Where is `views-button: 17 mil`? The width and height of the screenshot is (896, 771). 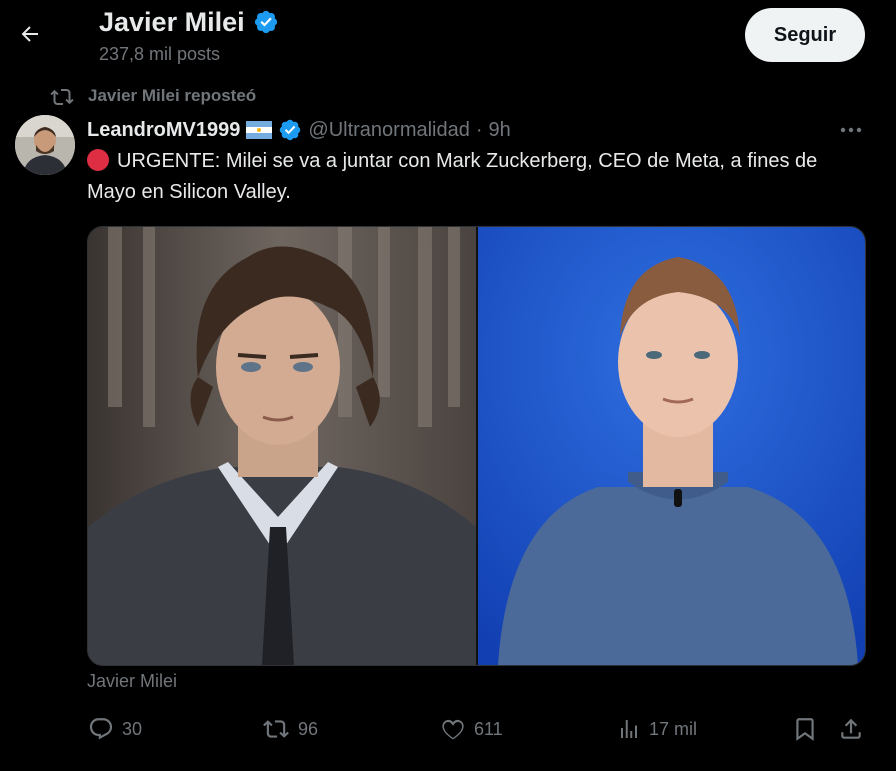
views-button: 17 mil is located at coordinates (657, 729).